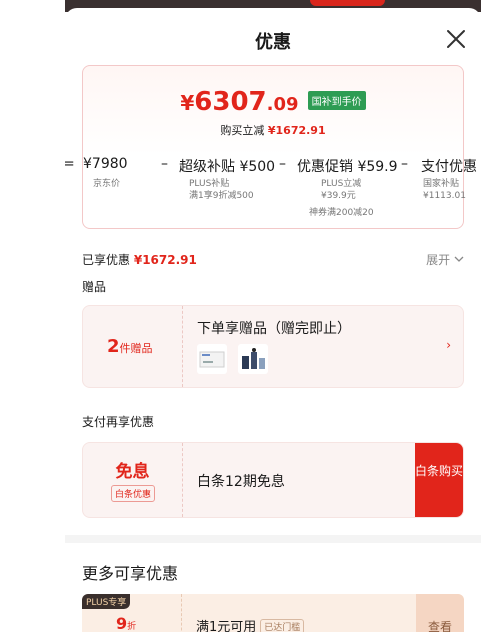 This screenshot has width=500, height=632. What do you see at coordinates (459, 259) in the screenshot?
I see `chevron-down-icon` at bounding box center [459, 259].